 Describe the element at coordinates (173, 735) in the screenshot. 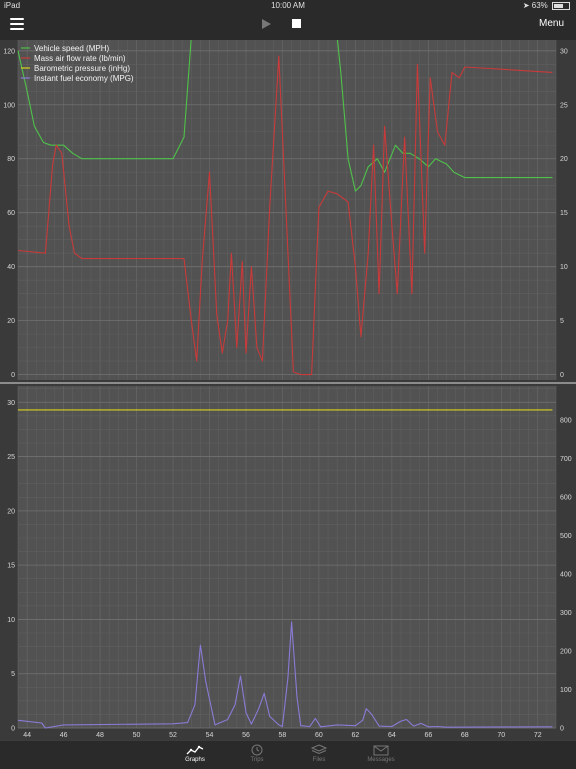

I see `x-tick-label: 52` at that location.